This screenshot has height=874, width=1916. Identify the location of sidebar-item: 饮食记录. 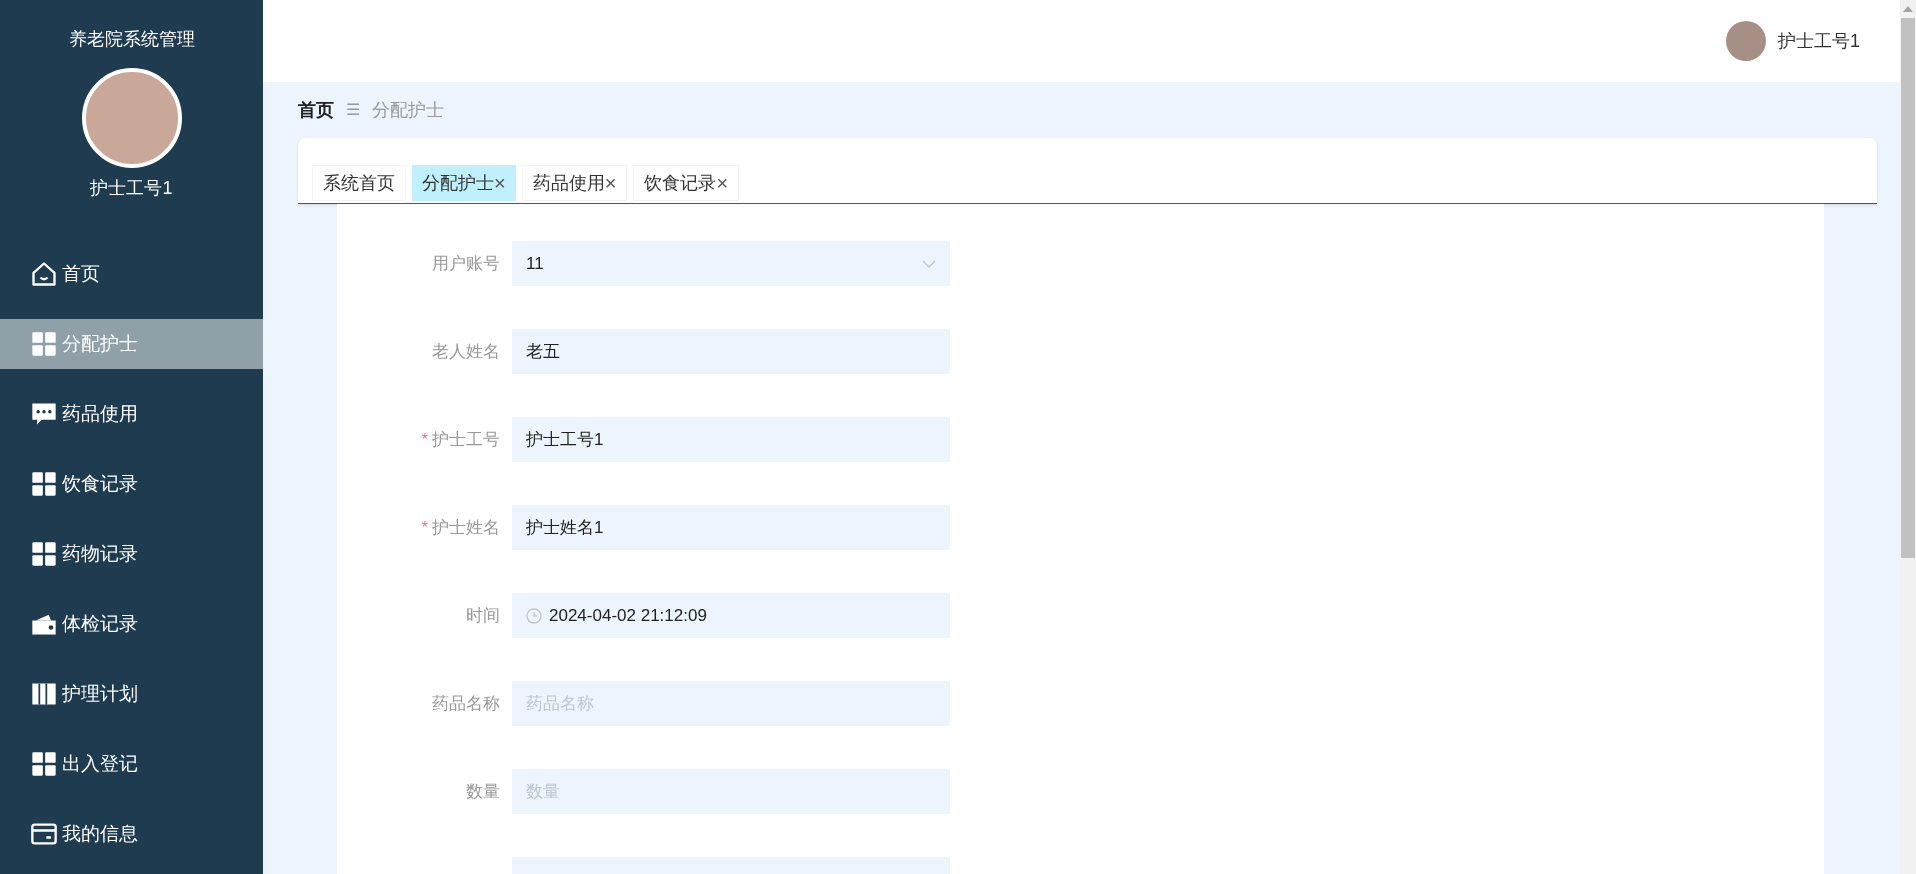
(131, 484).